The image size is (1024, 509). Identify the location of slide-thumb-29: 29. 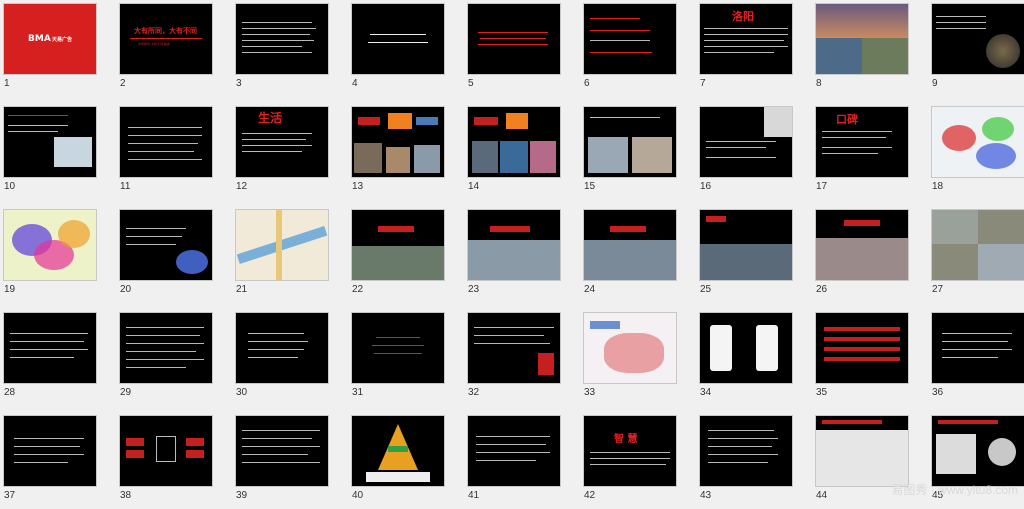
(174, 357).